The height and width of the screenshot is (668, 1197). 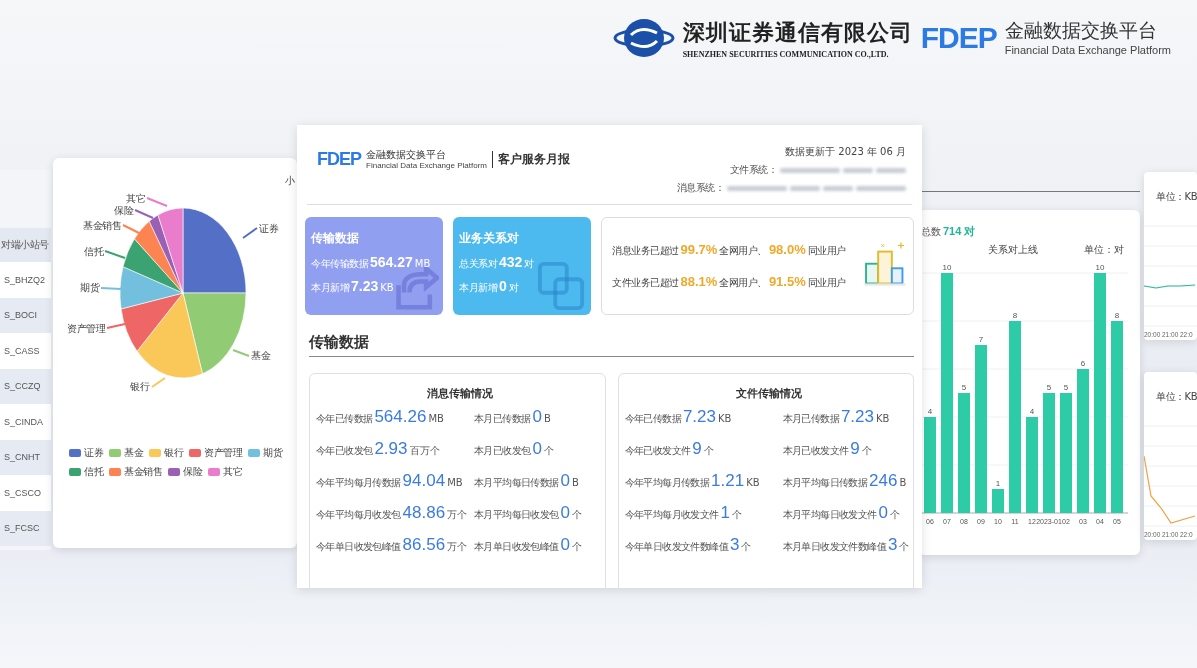 I want to click on unit-label: 单位：对, so click(x=1104, y=250).